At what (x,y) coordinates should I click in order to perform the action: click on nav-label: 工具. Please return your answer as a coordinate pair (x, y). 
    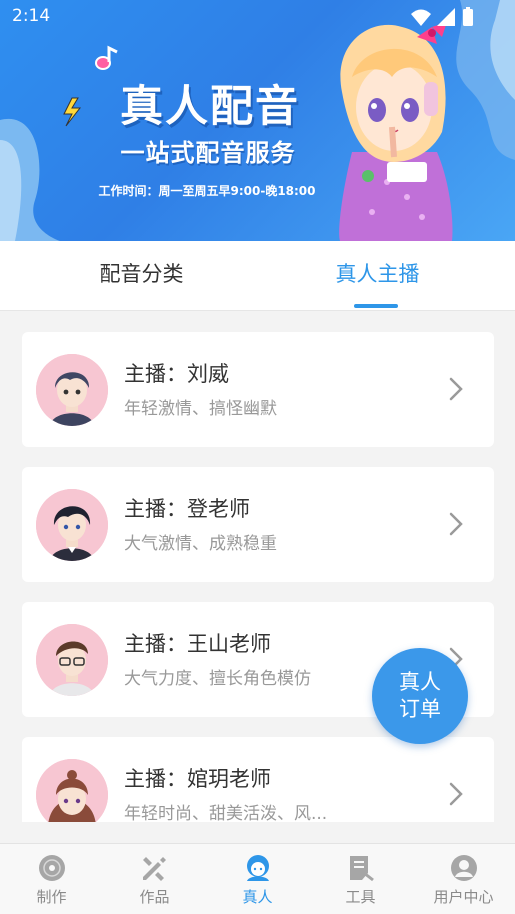
    Looking at the image, I should click on (360, 897).